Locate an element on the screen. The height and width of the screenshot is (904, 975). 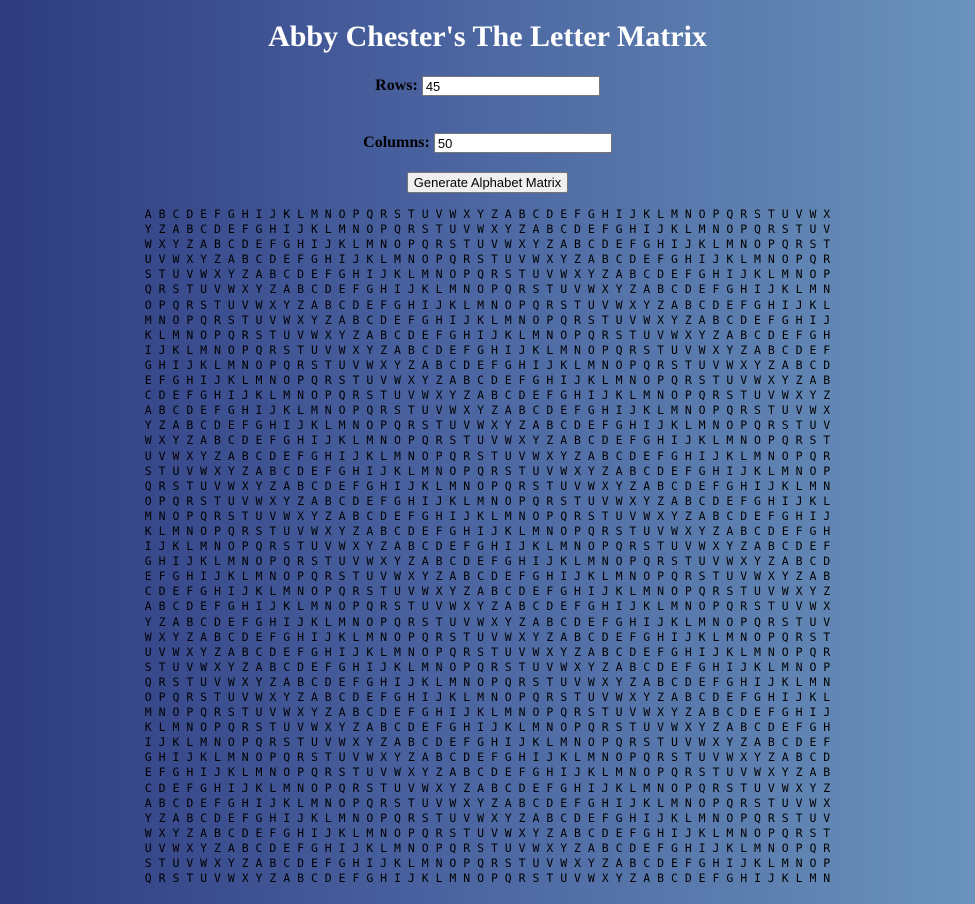
rows-input is located at coordinates (510, 86).